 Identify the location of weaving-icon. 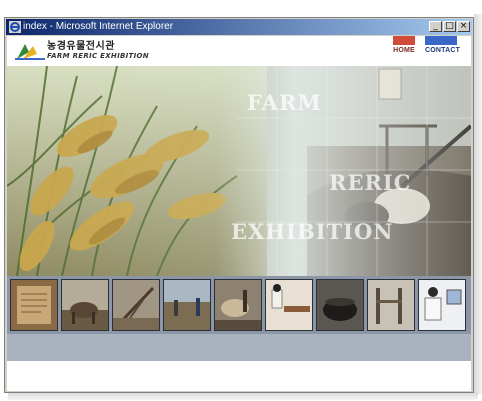
(289, 305).